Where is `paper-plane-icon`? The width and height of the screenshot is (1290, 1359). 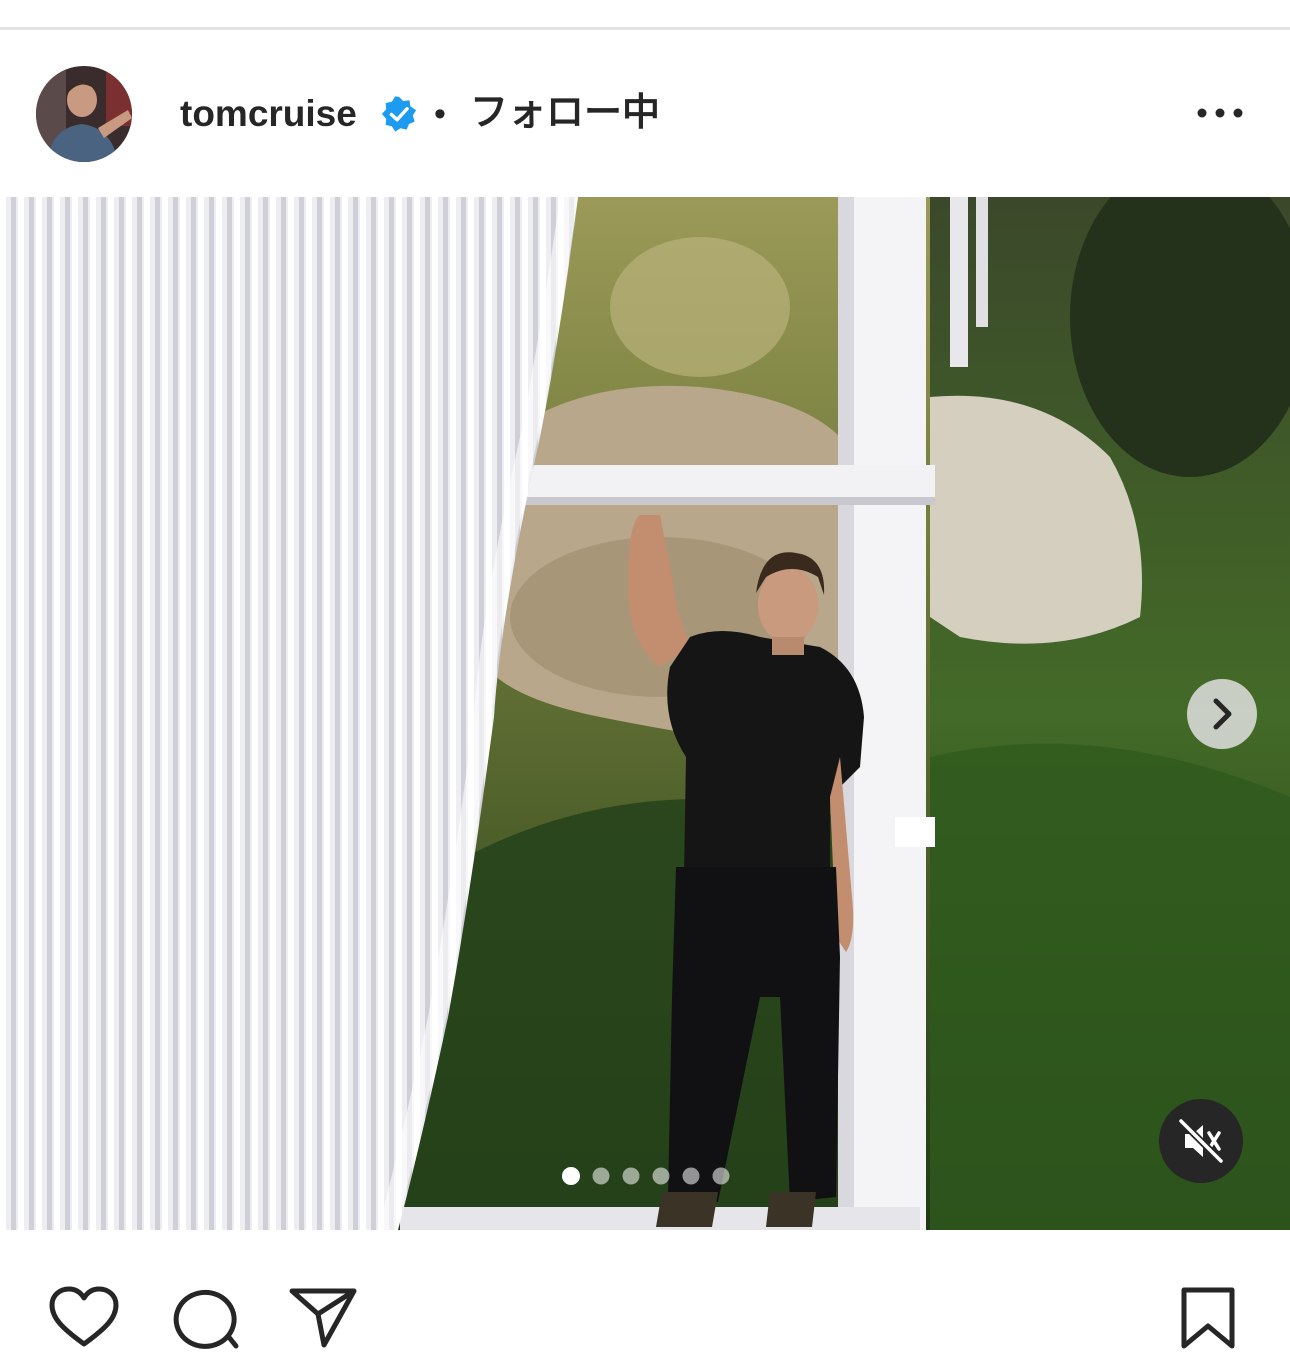 paper-plane-icon is located at coordinates (323, 1318).